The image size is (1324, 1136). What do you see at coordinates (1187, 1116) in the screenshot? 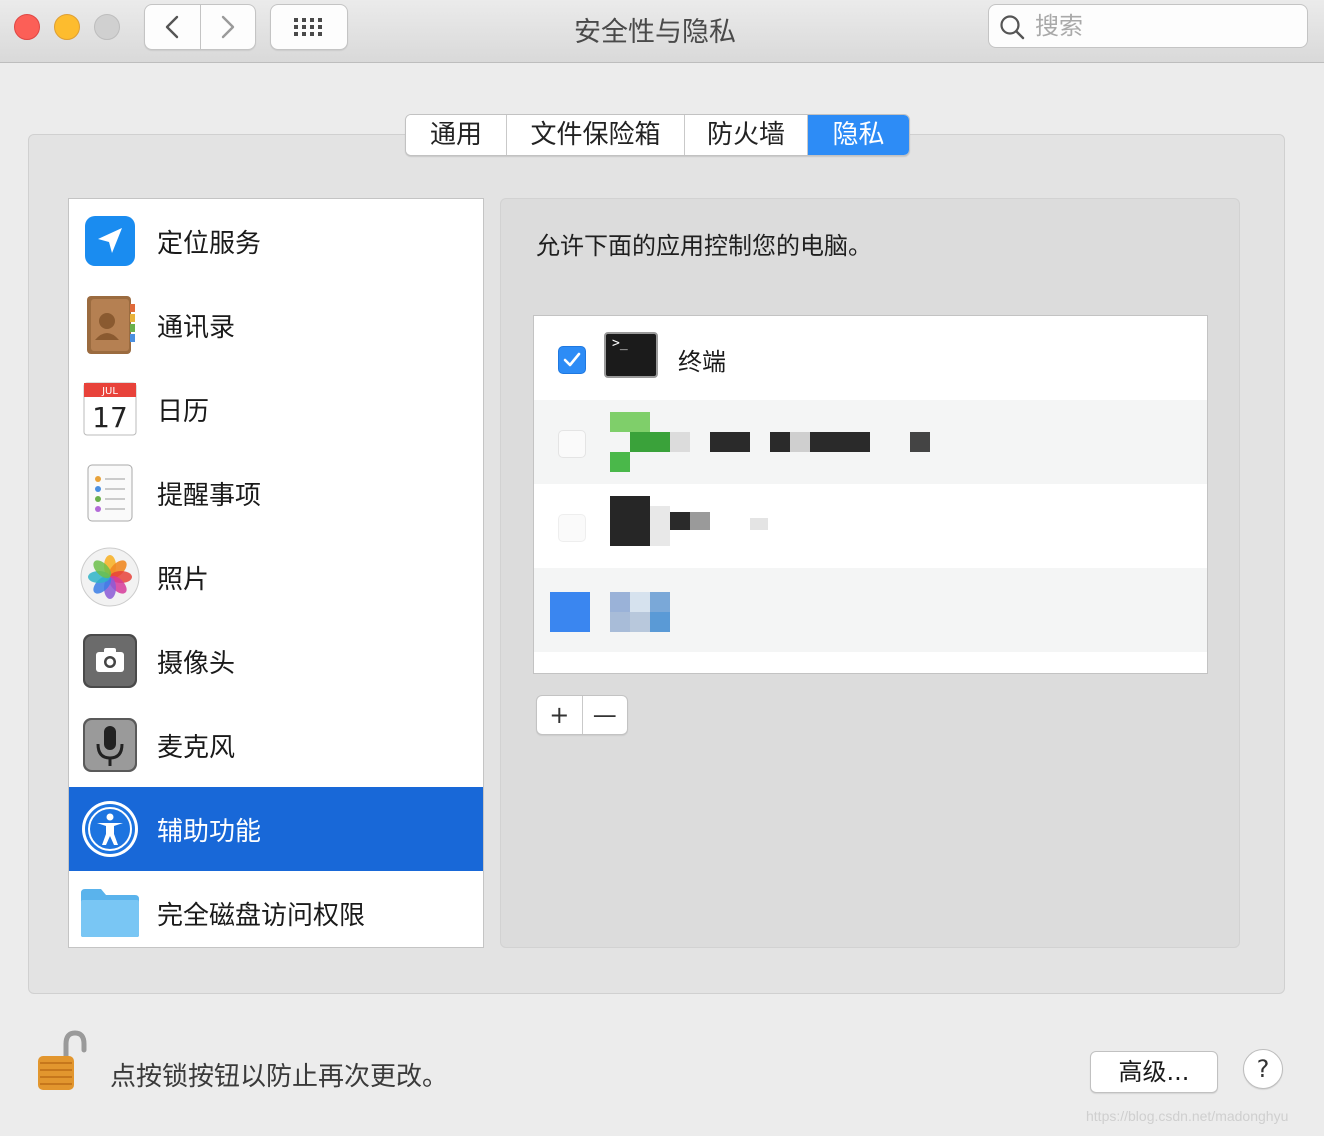
I see `watermark-text: https://blog.csdn.net/madonghyu` at bounding box center [1187, 1116].